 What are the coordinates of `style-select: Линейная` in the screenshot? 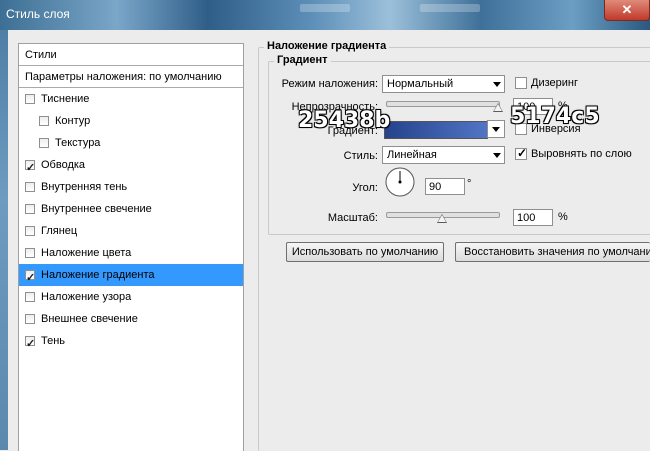 It's located at (443, 155).